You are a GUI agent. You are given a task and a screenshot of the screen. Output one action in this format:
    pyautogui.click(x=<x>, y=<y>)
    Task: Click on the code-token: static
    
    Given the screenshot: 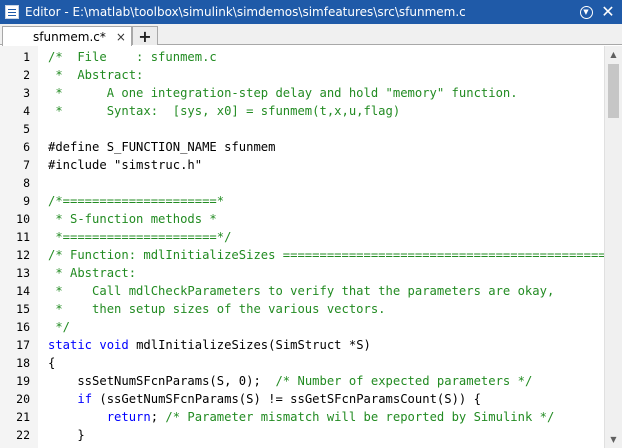 What is the action you would take?
    pyautogui.click(x=70, y=345)
    